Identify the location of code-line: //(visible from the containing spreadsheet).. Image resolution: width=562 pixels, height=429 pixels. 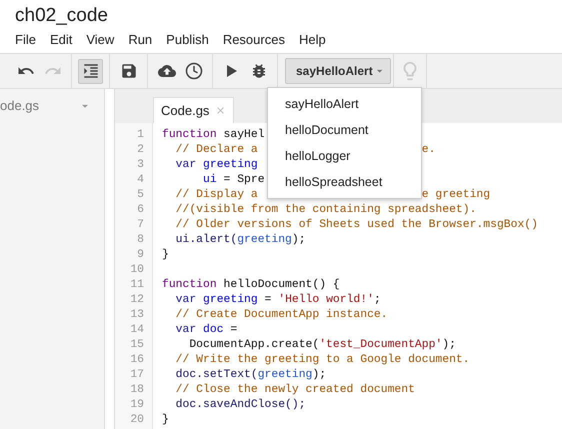
(325, 210).